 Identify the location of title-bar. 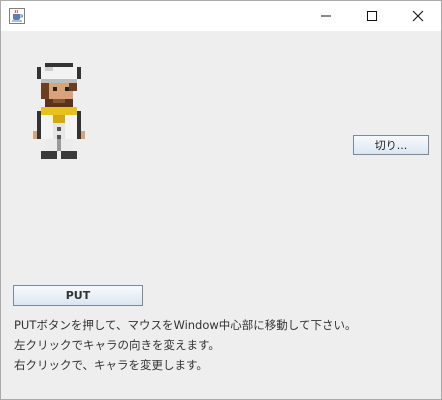
(221, 16).